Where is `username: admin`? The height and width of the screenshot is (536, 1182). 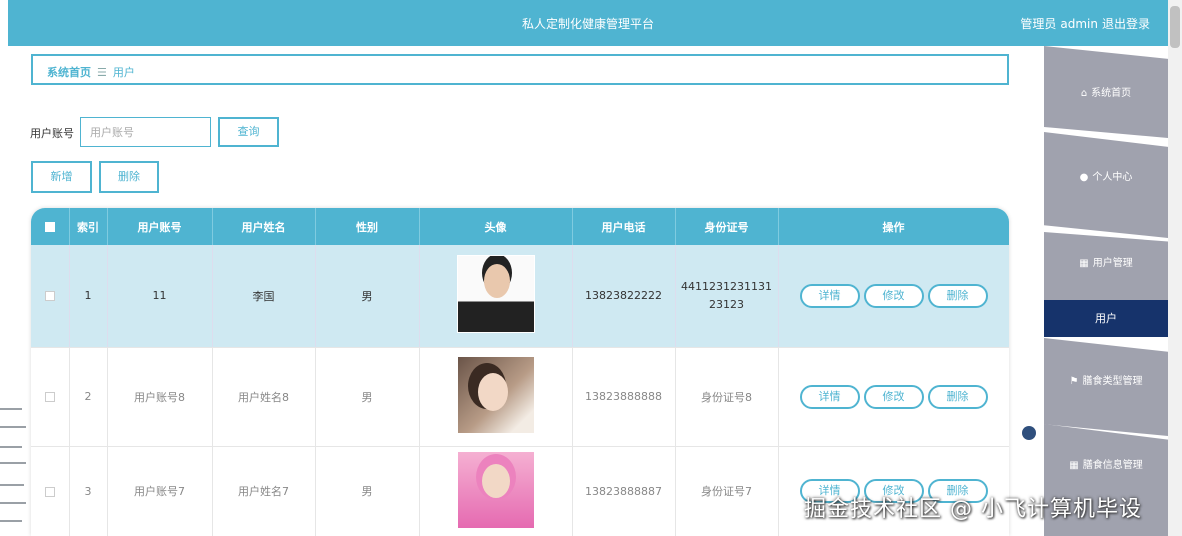
username: admin is located at coordinates (1079, 24).